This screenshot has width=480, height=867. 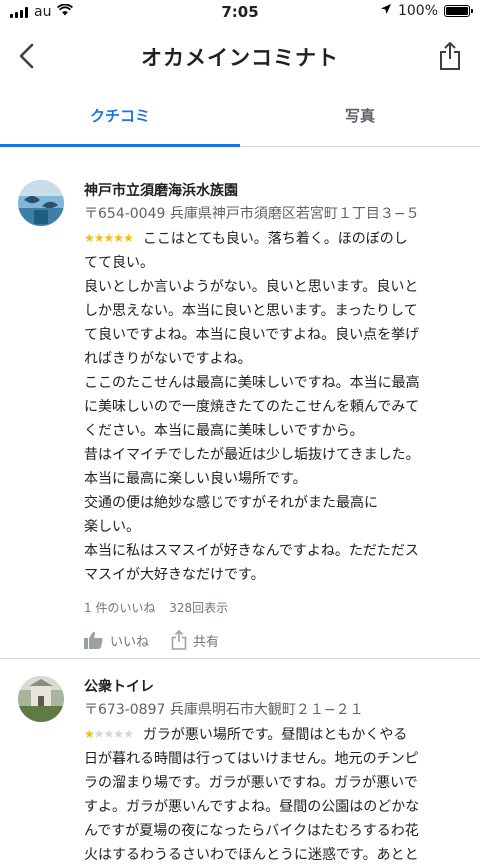 What do you see at coordinates (252, 455) in the screenshot?
I see `review-line: 昔はイマイチでしたが最近は少し垢抜けてきました。` at bounding box center [252, 455].